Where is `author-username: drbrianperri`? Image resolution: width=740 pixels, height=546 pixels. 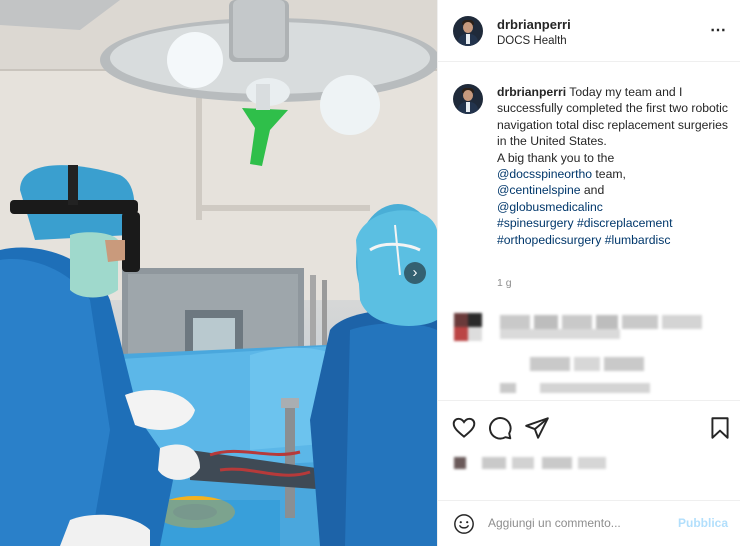 author-username: drbrianperri is located at coordinates (534, 24).